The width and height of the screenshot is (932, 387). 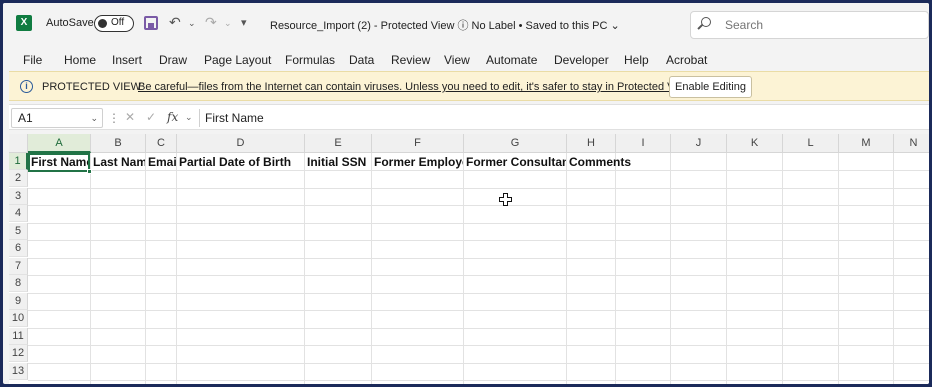 What do you see at coordinates (361, 60) in the screenshot?
I see `tab-data: Data` at bounding box center [361, 60].